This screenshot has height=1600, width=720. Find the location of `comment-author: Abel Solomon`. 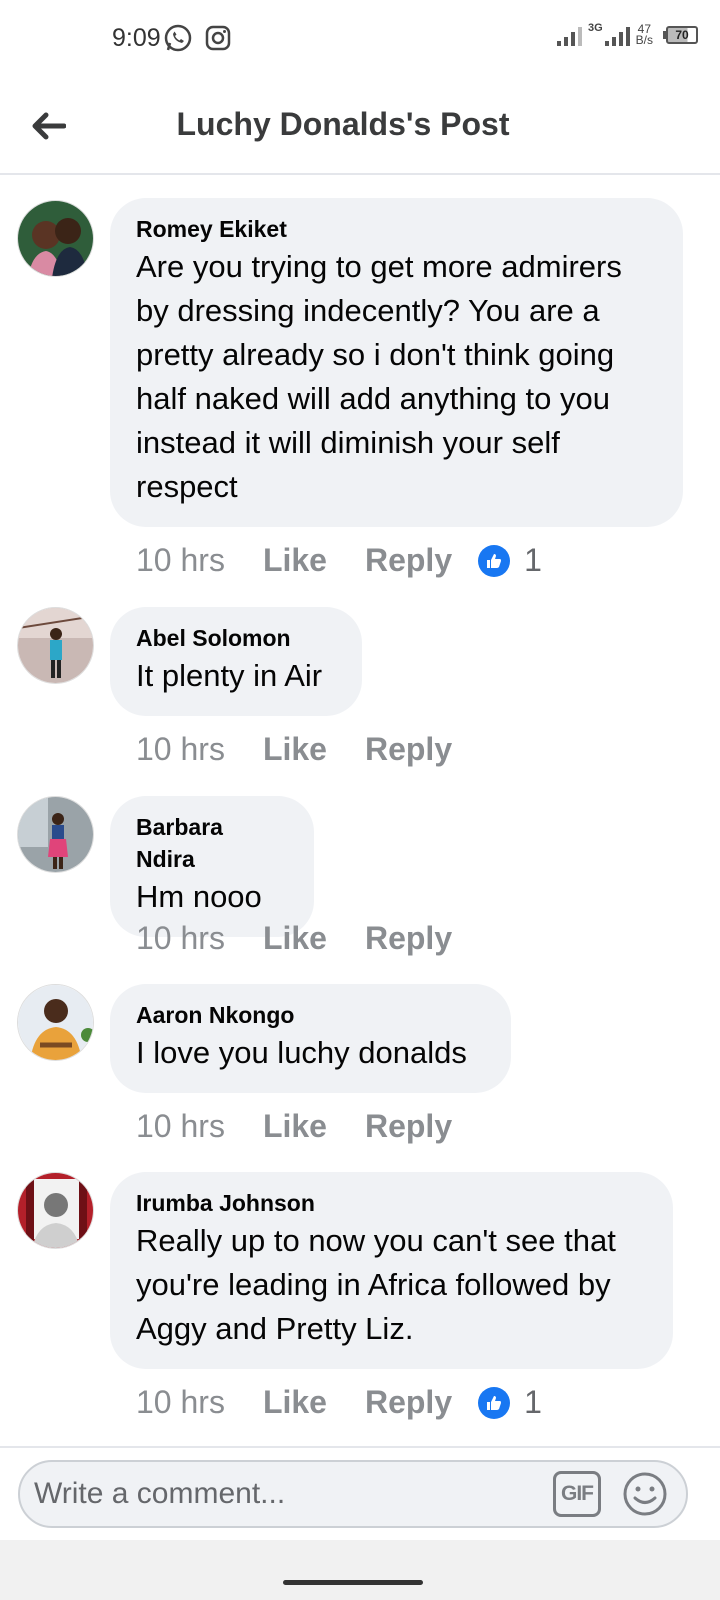

comment-author: Abel Solomon is located at coordinates (236, 638).